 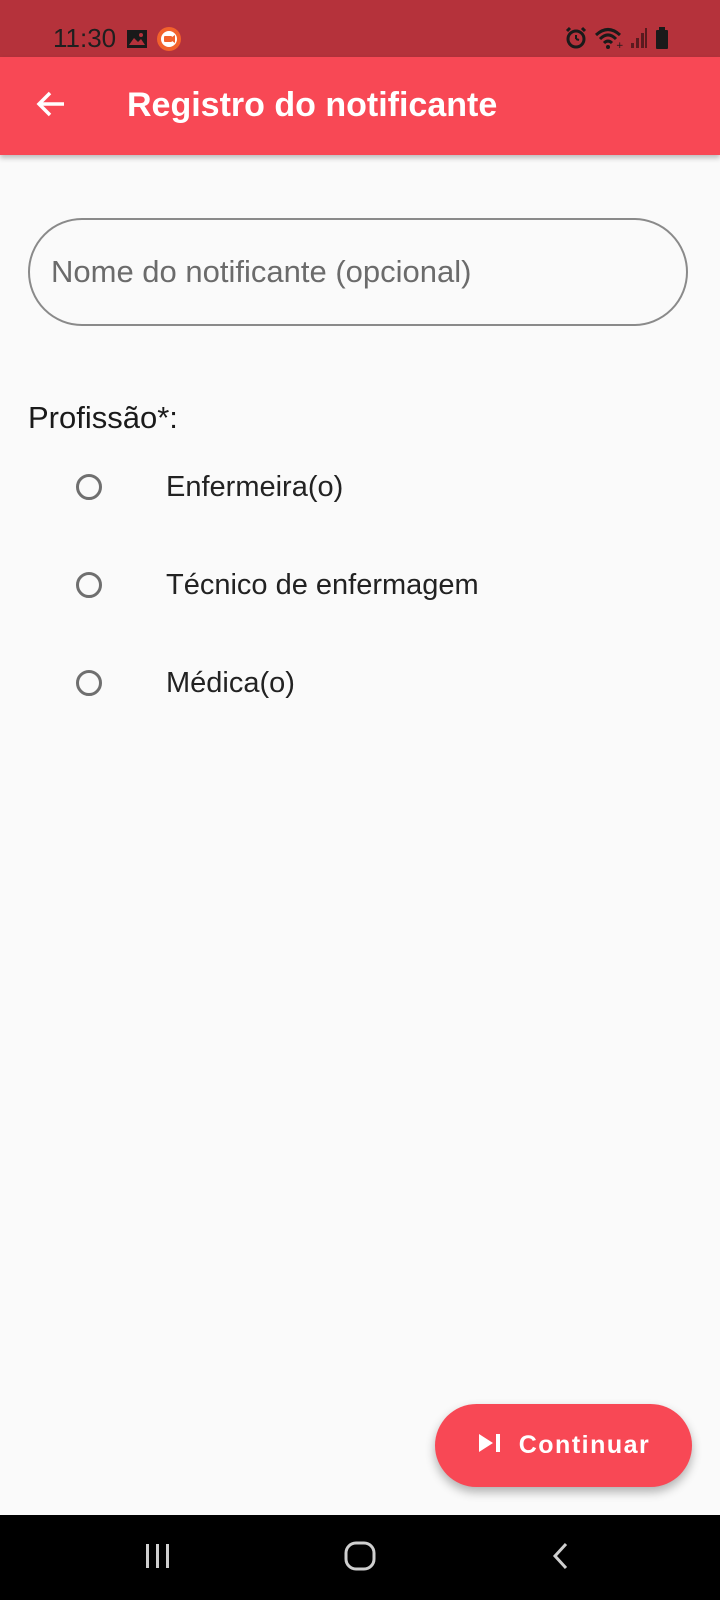 I want to click on image-icon, so click(x=137, y=41).